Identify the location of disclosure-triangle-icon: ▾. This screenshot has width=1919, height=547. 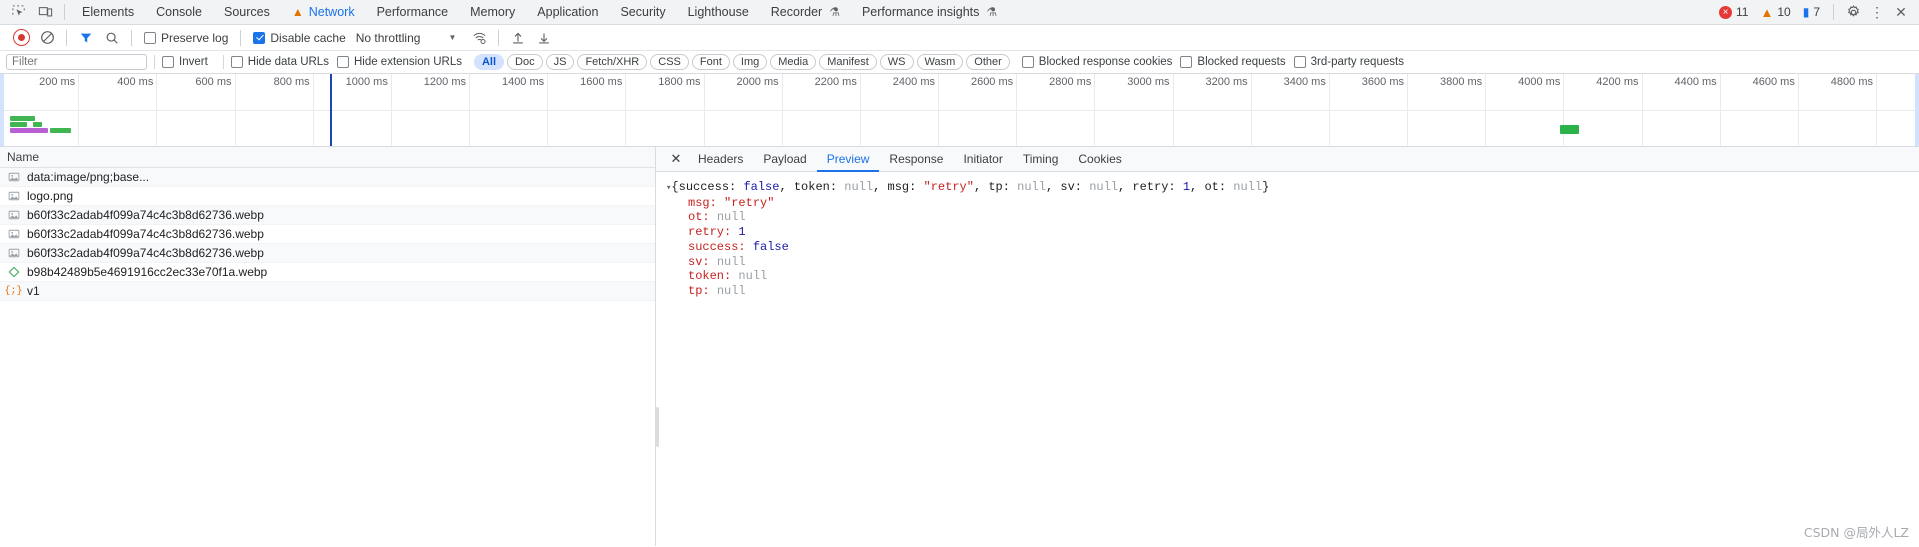
(668, 188).